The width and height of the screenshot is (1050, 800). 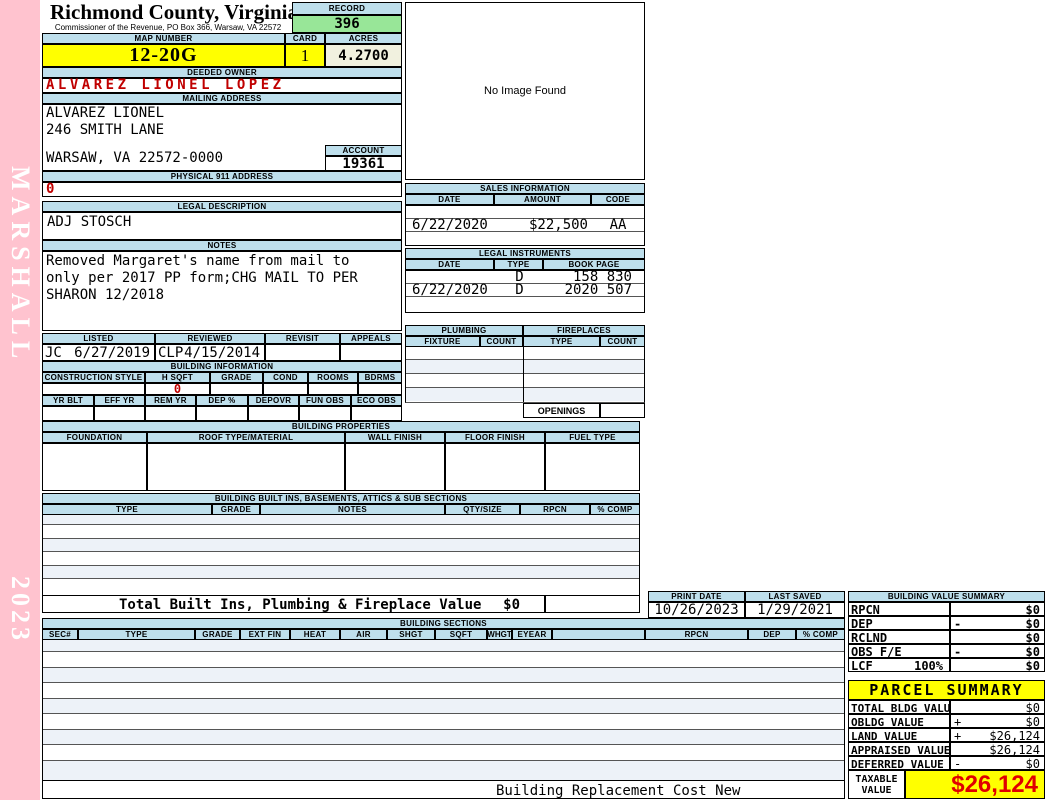 I want to click on legal-instrument-row, so click(x=525, y=303).